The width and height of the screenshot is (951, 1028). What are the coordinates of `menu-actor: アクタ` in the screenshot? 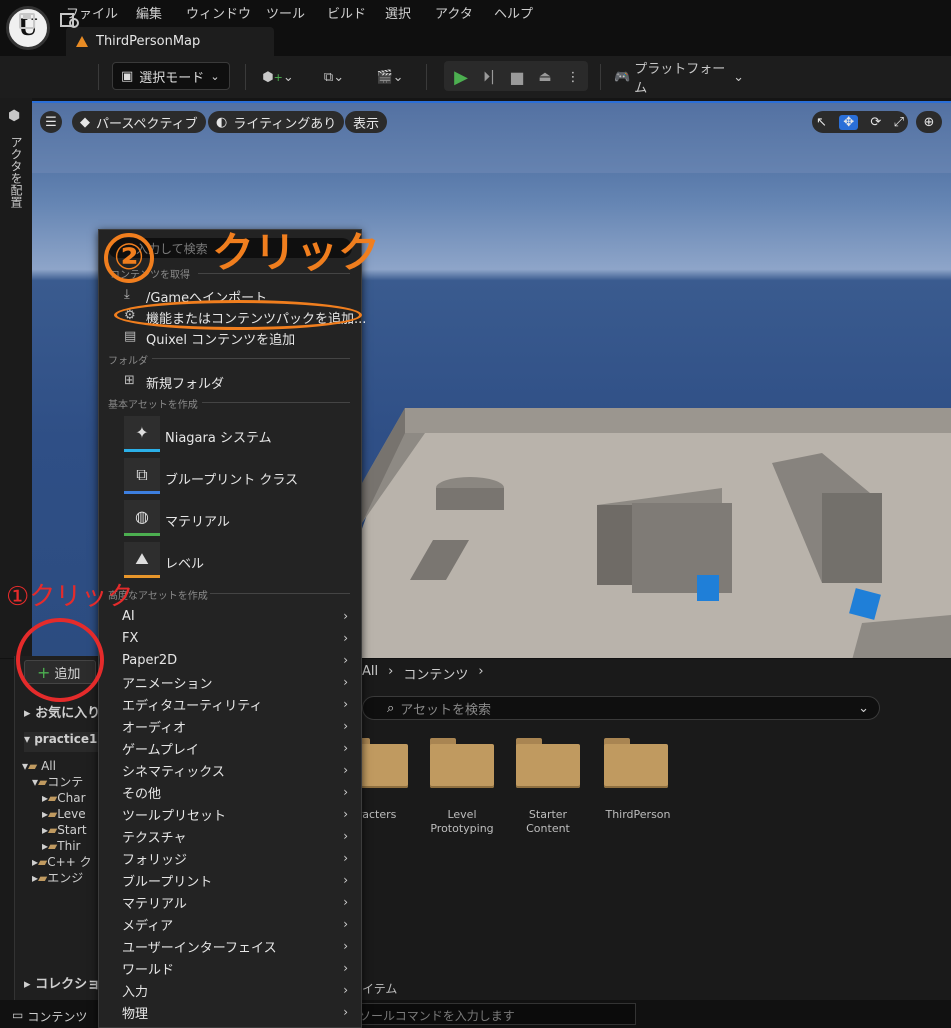 It's located at (454, 12).